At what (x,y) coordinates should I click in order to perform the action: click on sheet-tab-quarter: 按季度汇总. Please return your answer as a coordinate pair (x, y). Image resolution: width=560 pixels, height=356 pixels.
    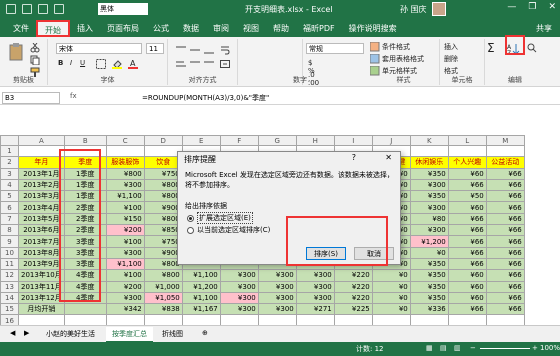
    Looking at the image, I should click on (129, 335).